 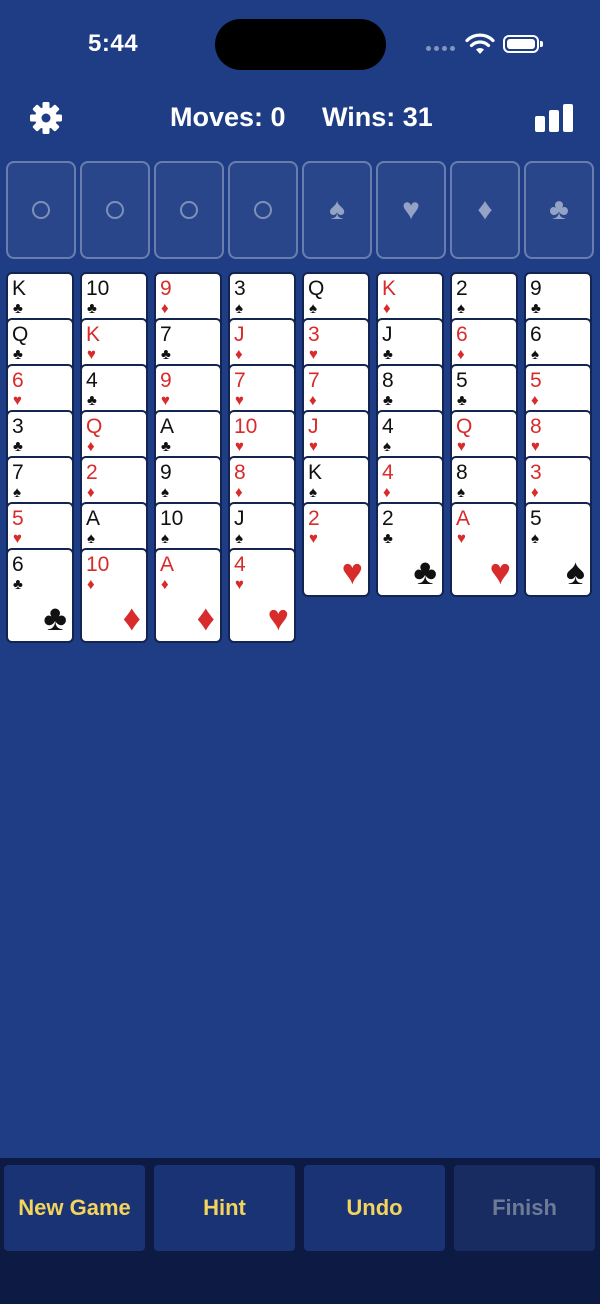 What do you see at coordinates (440, 48) in the screenshot?
I see `signal-icon` at bounding box center [440, 48].